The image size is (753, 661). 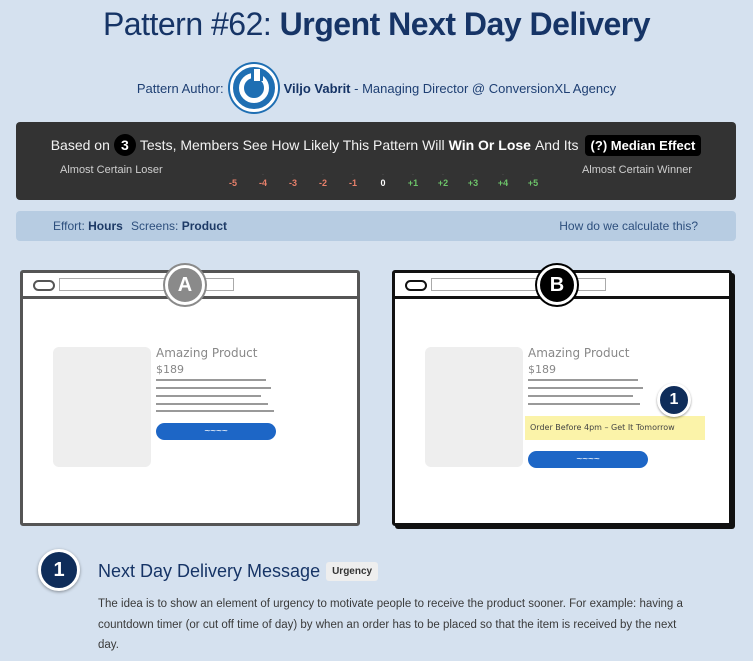 I want to click on variant-a-badge: A, so click(x=185, y=285).